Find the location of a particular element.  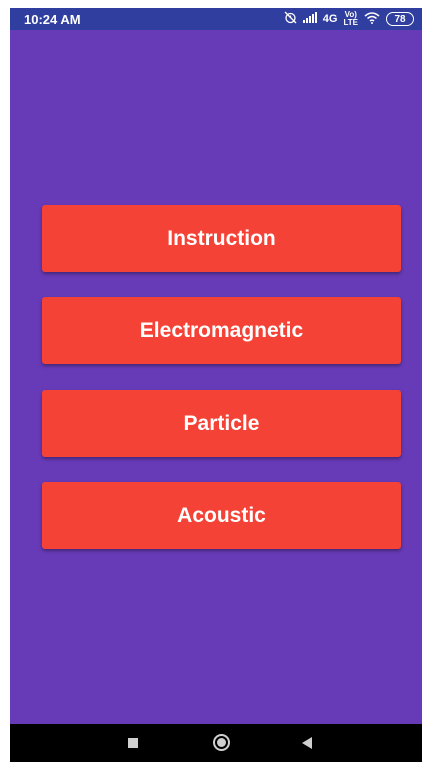

navigation-bar is located at coordinates (216, 743).